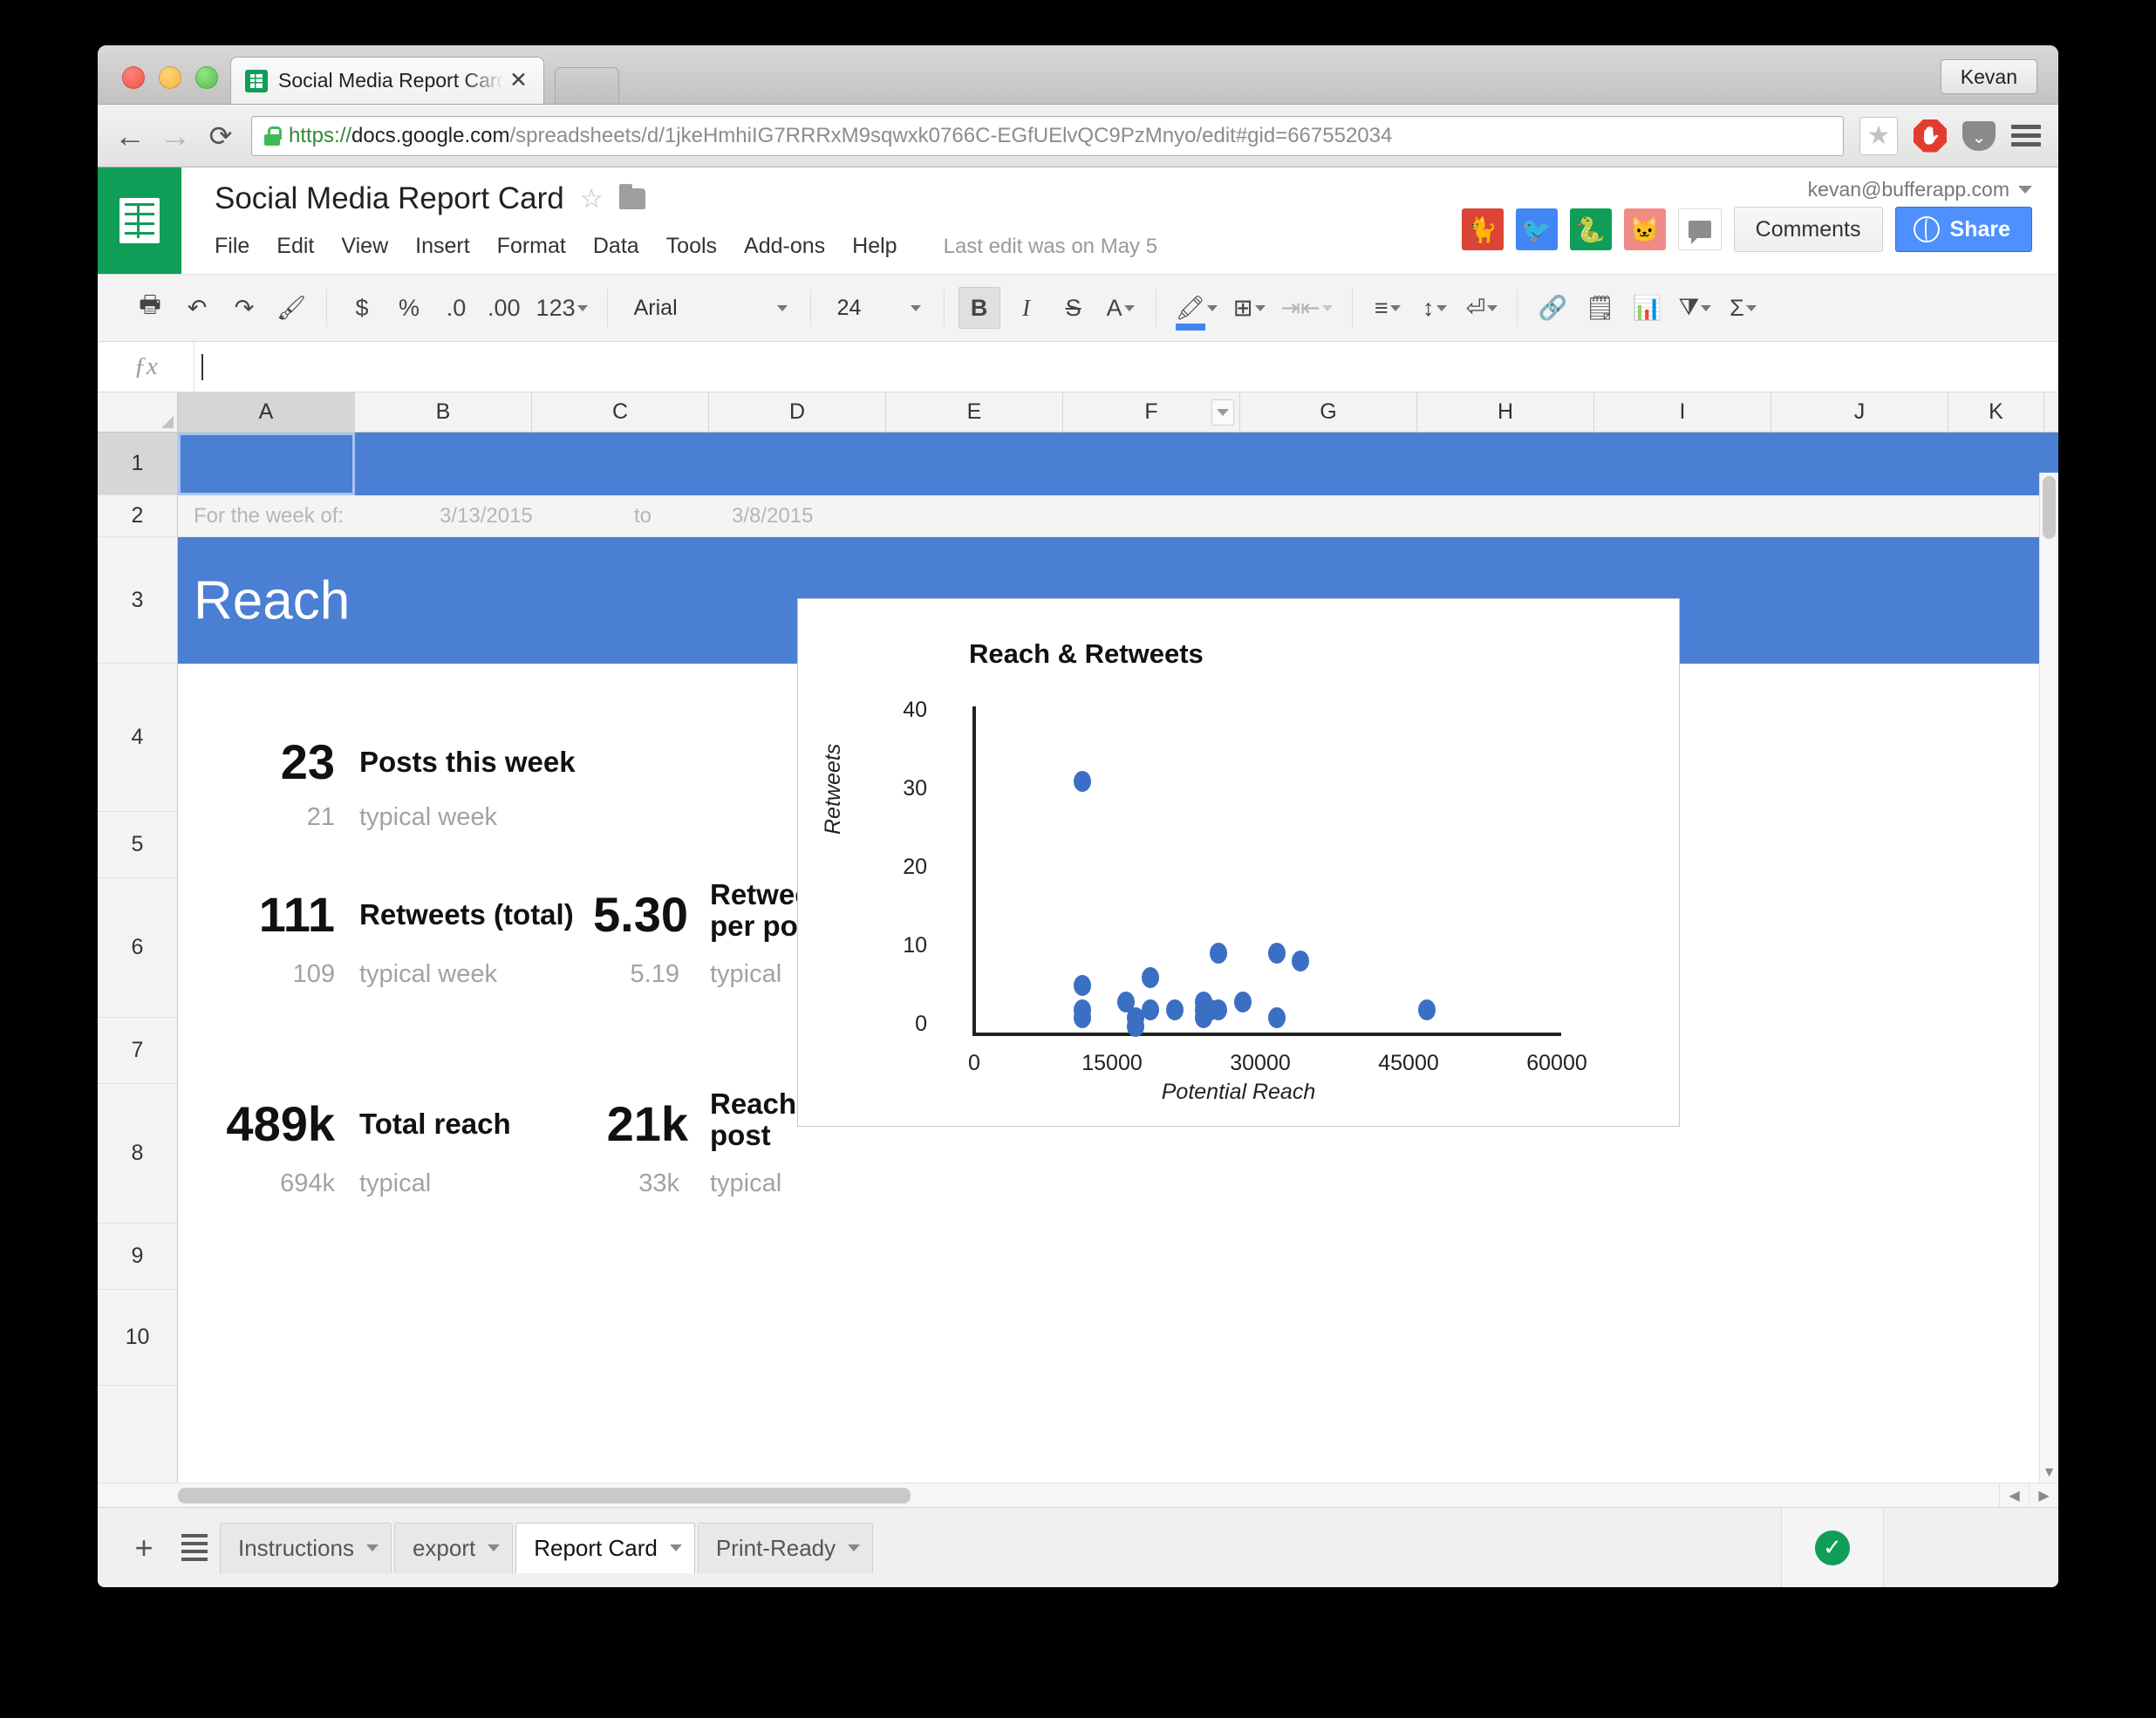 The image size is (2156, 1718). Describe the element at coordinates (1483, 308) in the screenshot. I see `text-wrap-button: ⏎` at that location.